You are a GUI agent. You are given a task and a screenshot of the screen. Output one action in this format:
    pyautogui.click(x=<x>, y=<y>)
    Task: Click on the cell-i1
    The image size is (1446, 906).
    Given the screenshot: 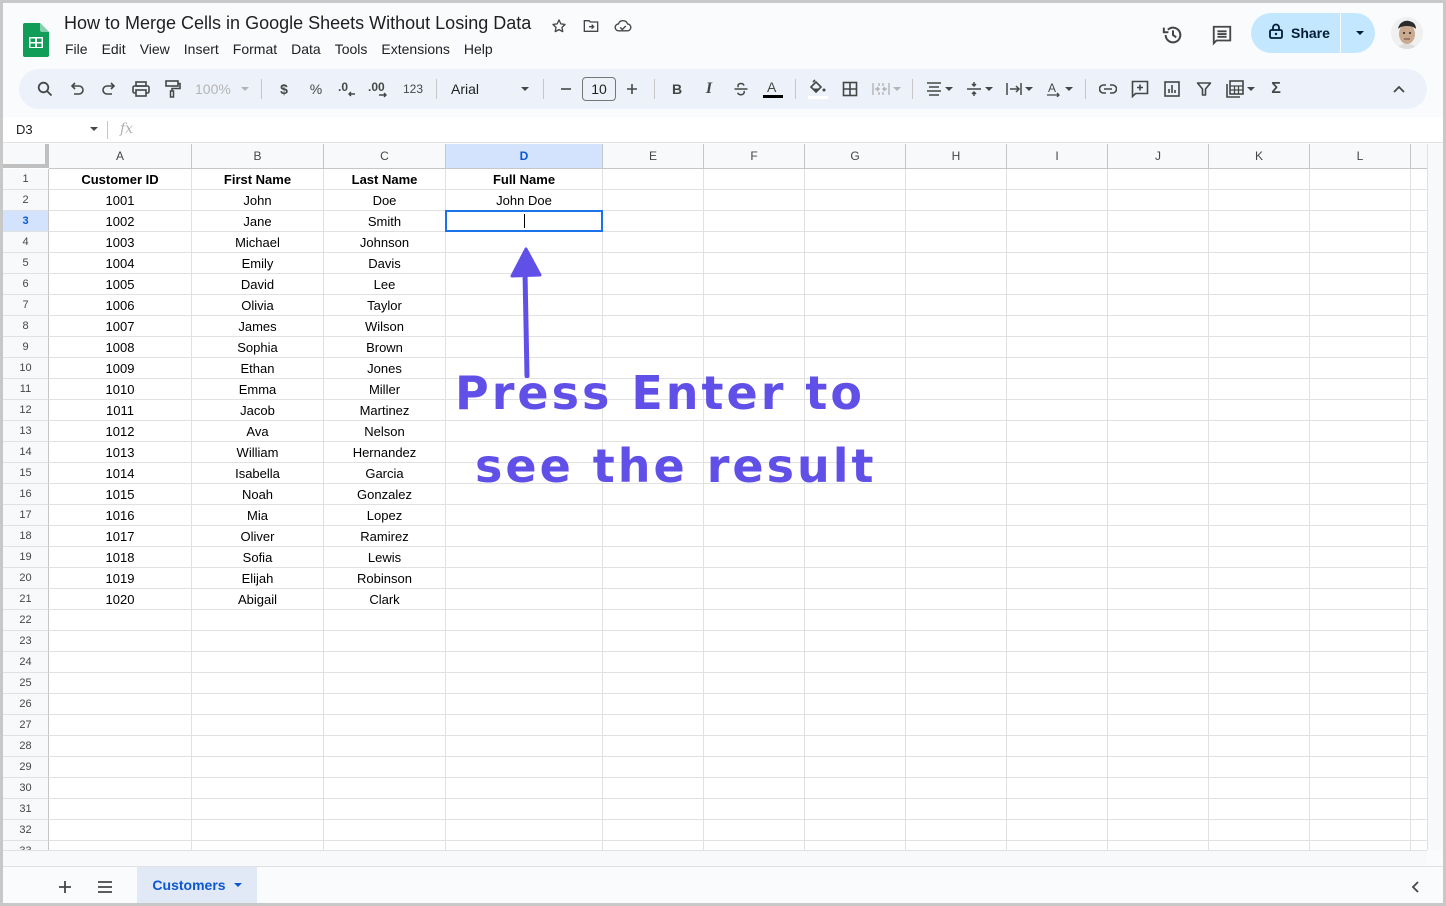 What is the action you would take?
    pyautogui.click(x=1057, y=179)
    